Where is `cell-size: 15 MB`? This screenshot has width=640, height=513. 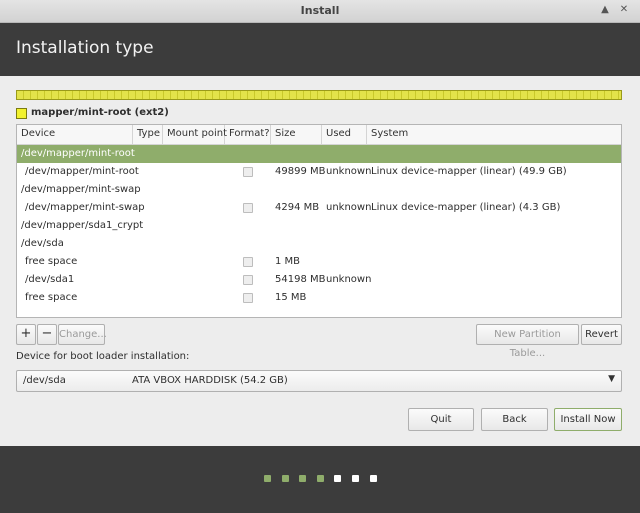 cell-size: 15 MB is located at coordinates (291, 297).